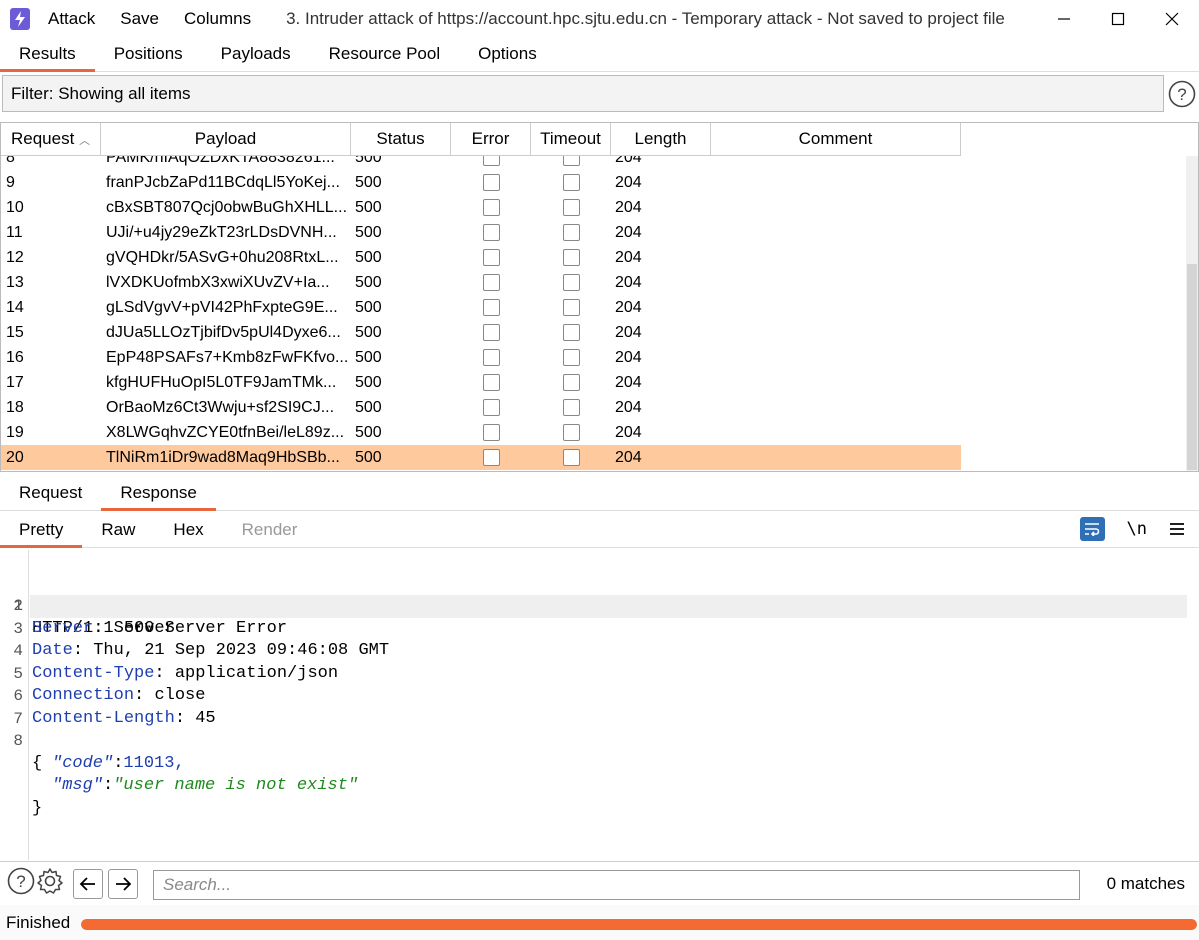  What do you see at coordinates (118, 763) in the screenshot?
I see `code-line: "code":11013,` at bounding box center [118, 763].